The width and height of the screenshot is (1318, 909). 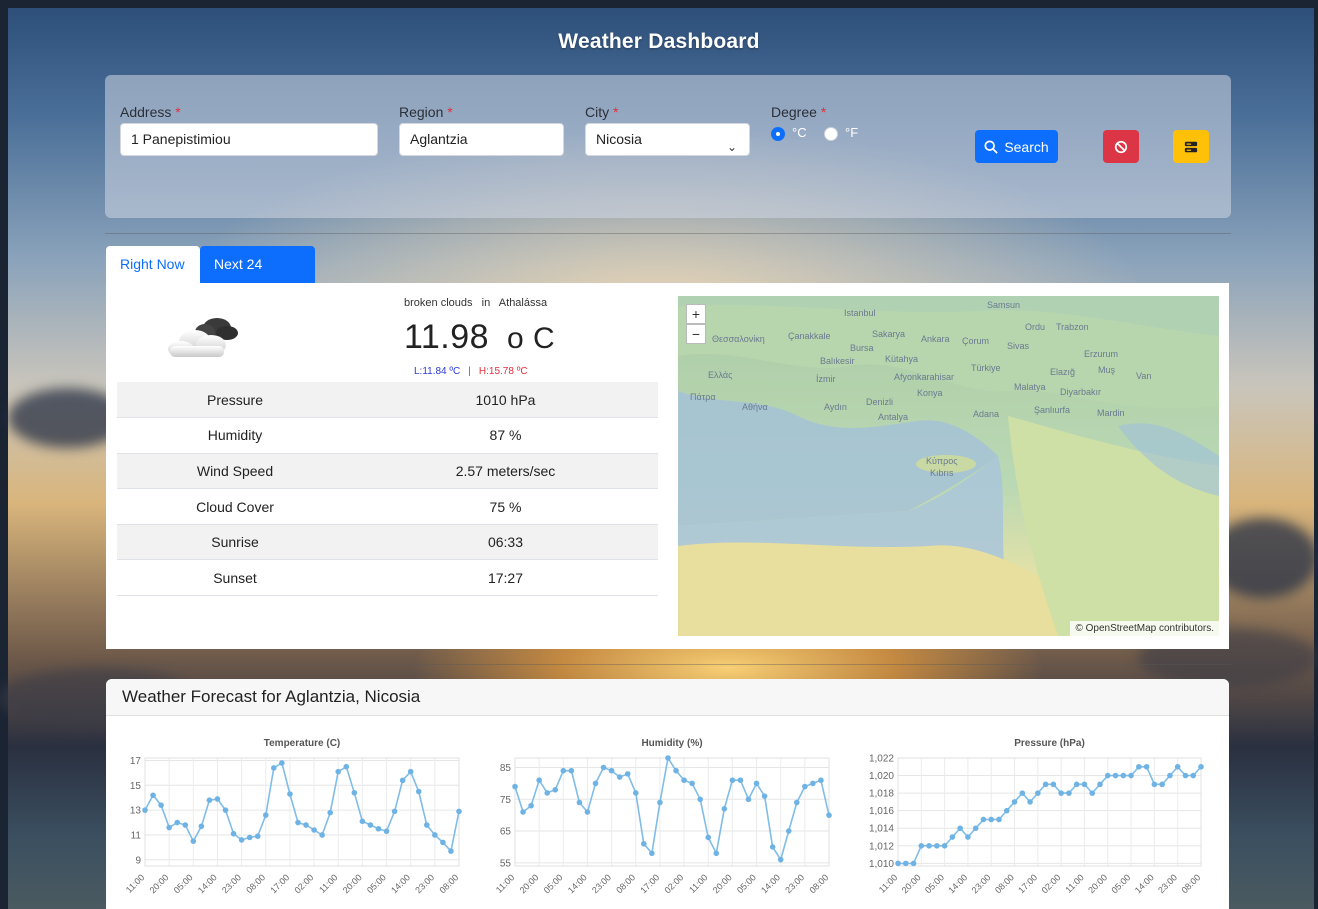 What do you see at coordinates (831, 134) in the screenshot?
I see `fahrenheit-radio` at bounding box center [831, 134].